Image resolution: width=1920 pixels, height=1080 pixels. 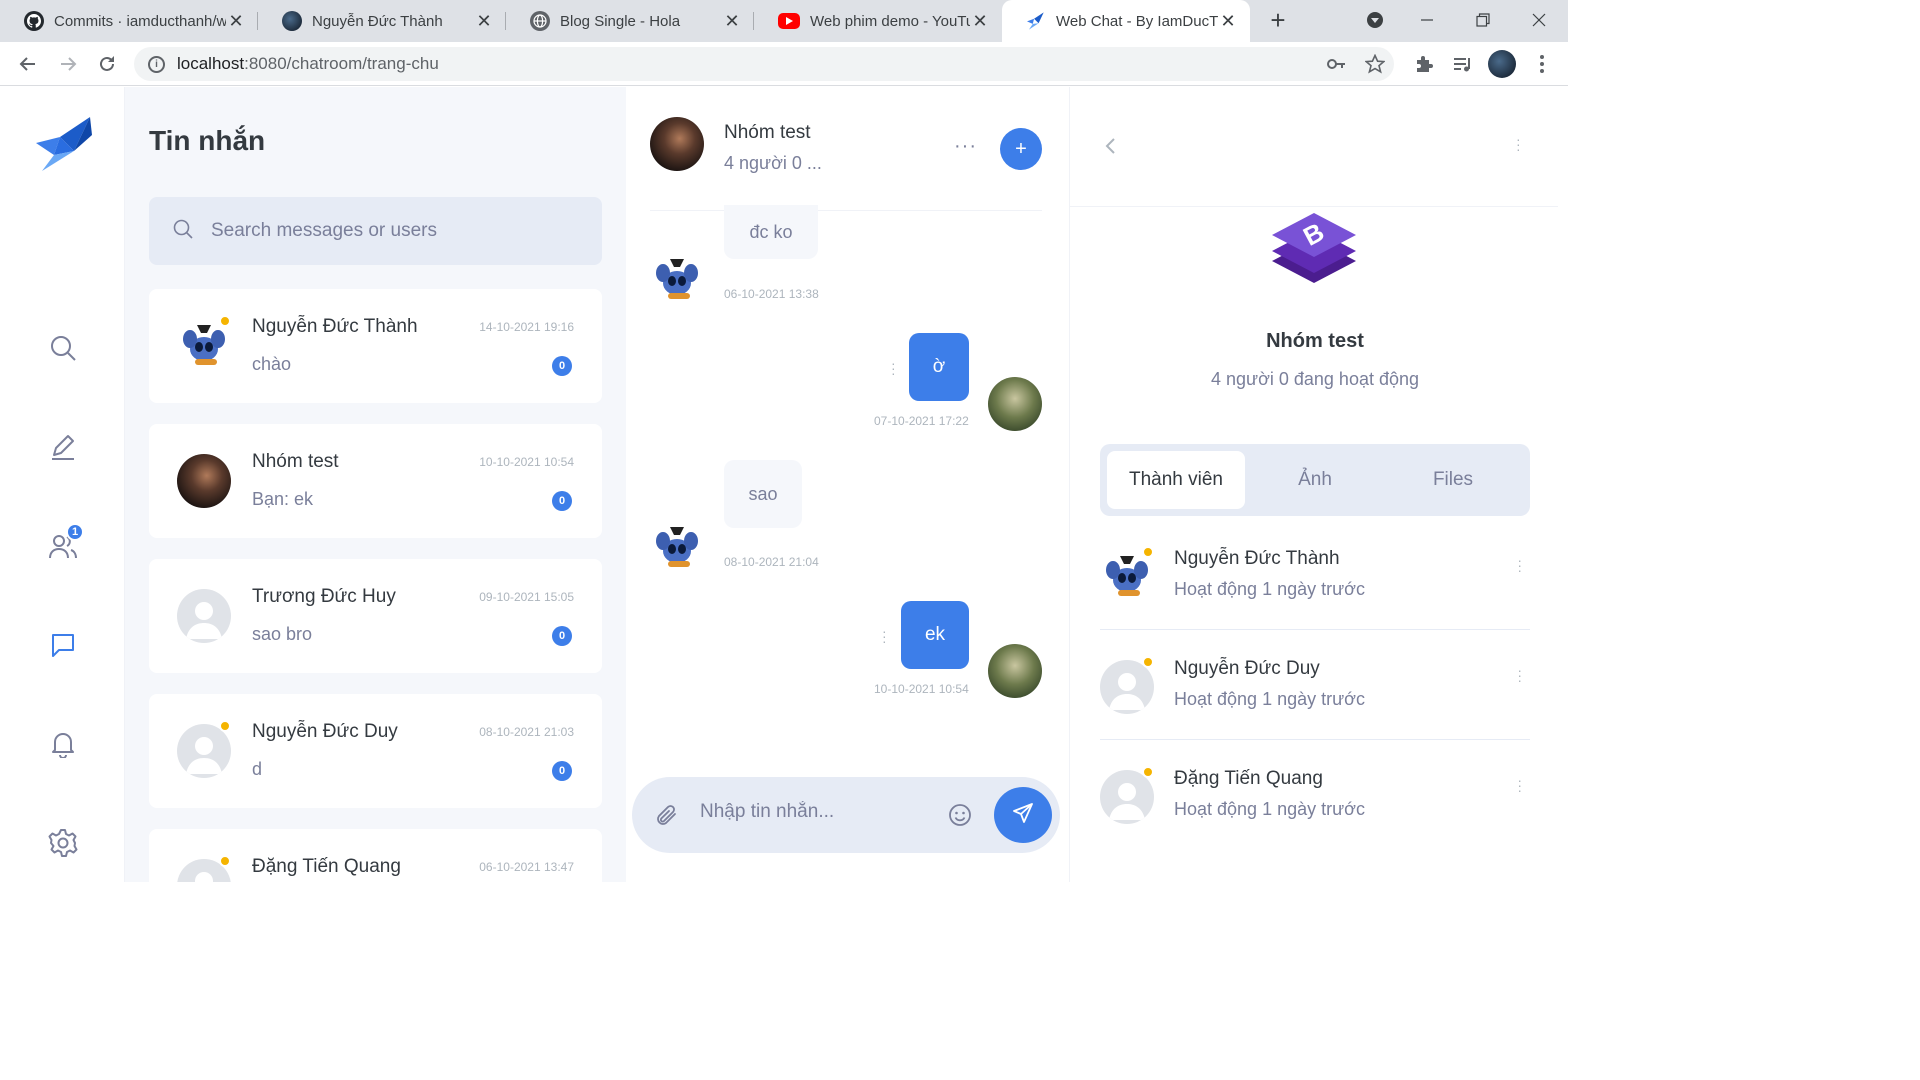 What do you see at coordinates (526, 597) in the screenshot?
I see `conversation-time: 09-10-2021 15:05` at bounding box center [526, 597].